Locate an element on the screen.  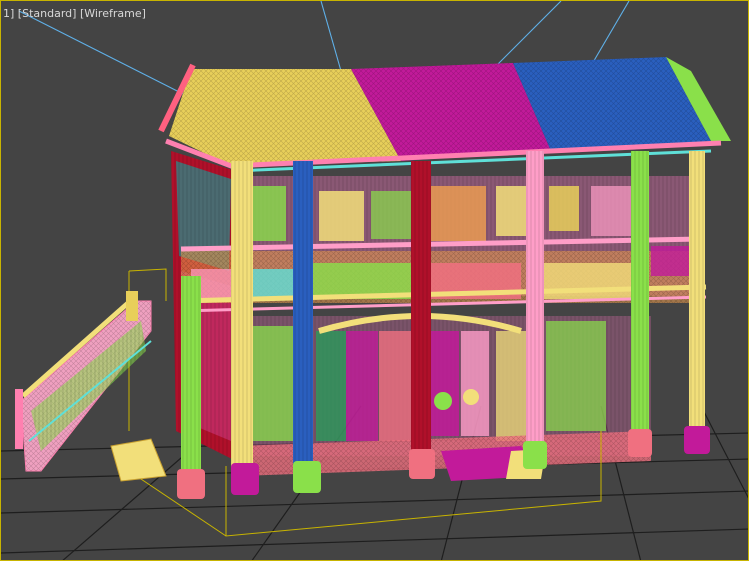
viewport-render-mode-menu: [Wireframe] is located at coordinates (113, 13).